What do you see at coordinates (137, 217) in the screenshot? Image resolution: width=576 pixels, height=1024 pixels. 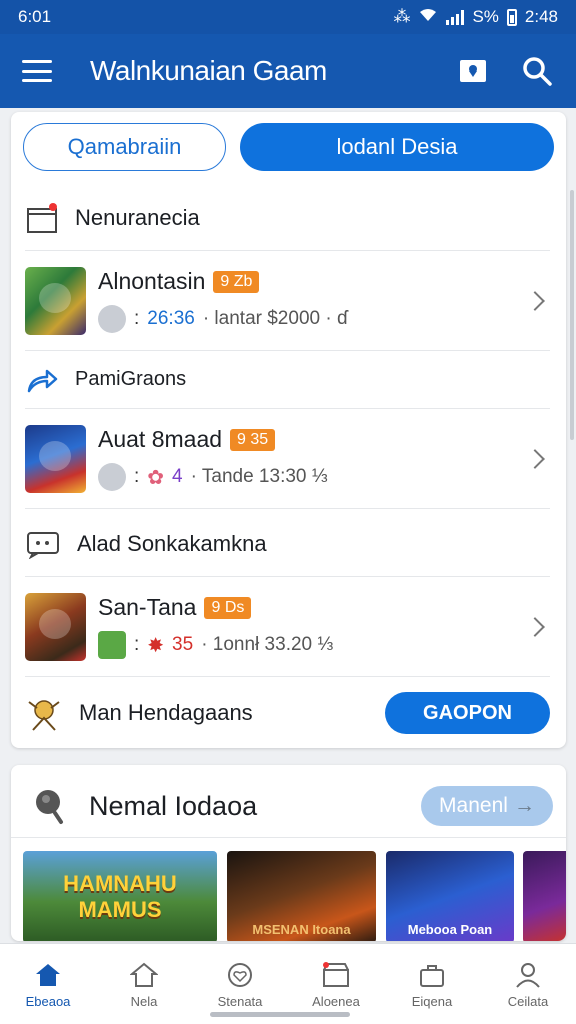 I see `section-label: Nenuranecia` at bounding box center [137, 217].